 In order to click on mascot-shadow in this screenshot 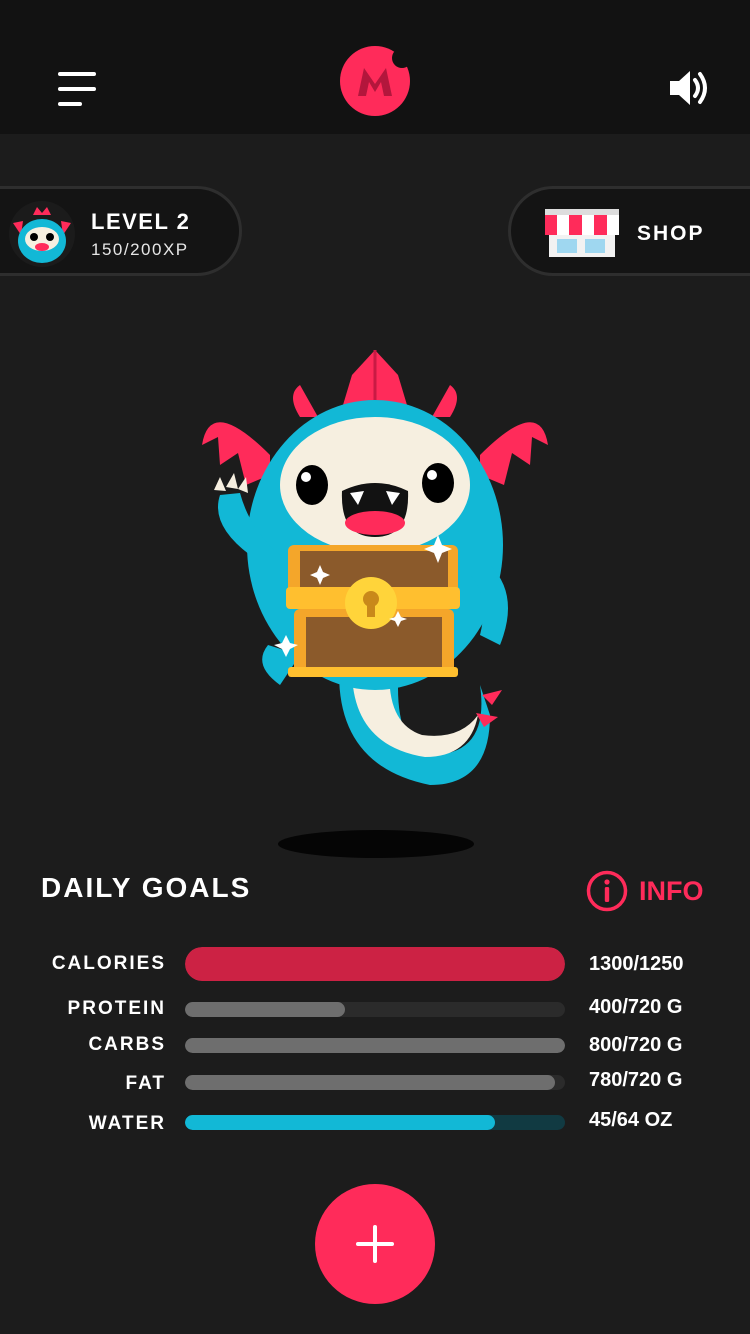, I will do `click(376, 844)`.